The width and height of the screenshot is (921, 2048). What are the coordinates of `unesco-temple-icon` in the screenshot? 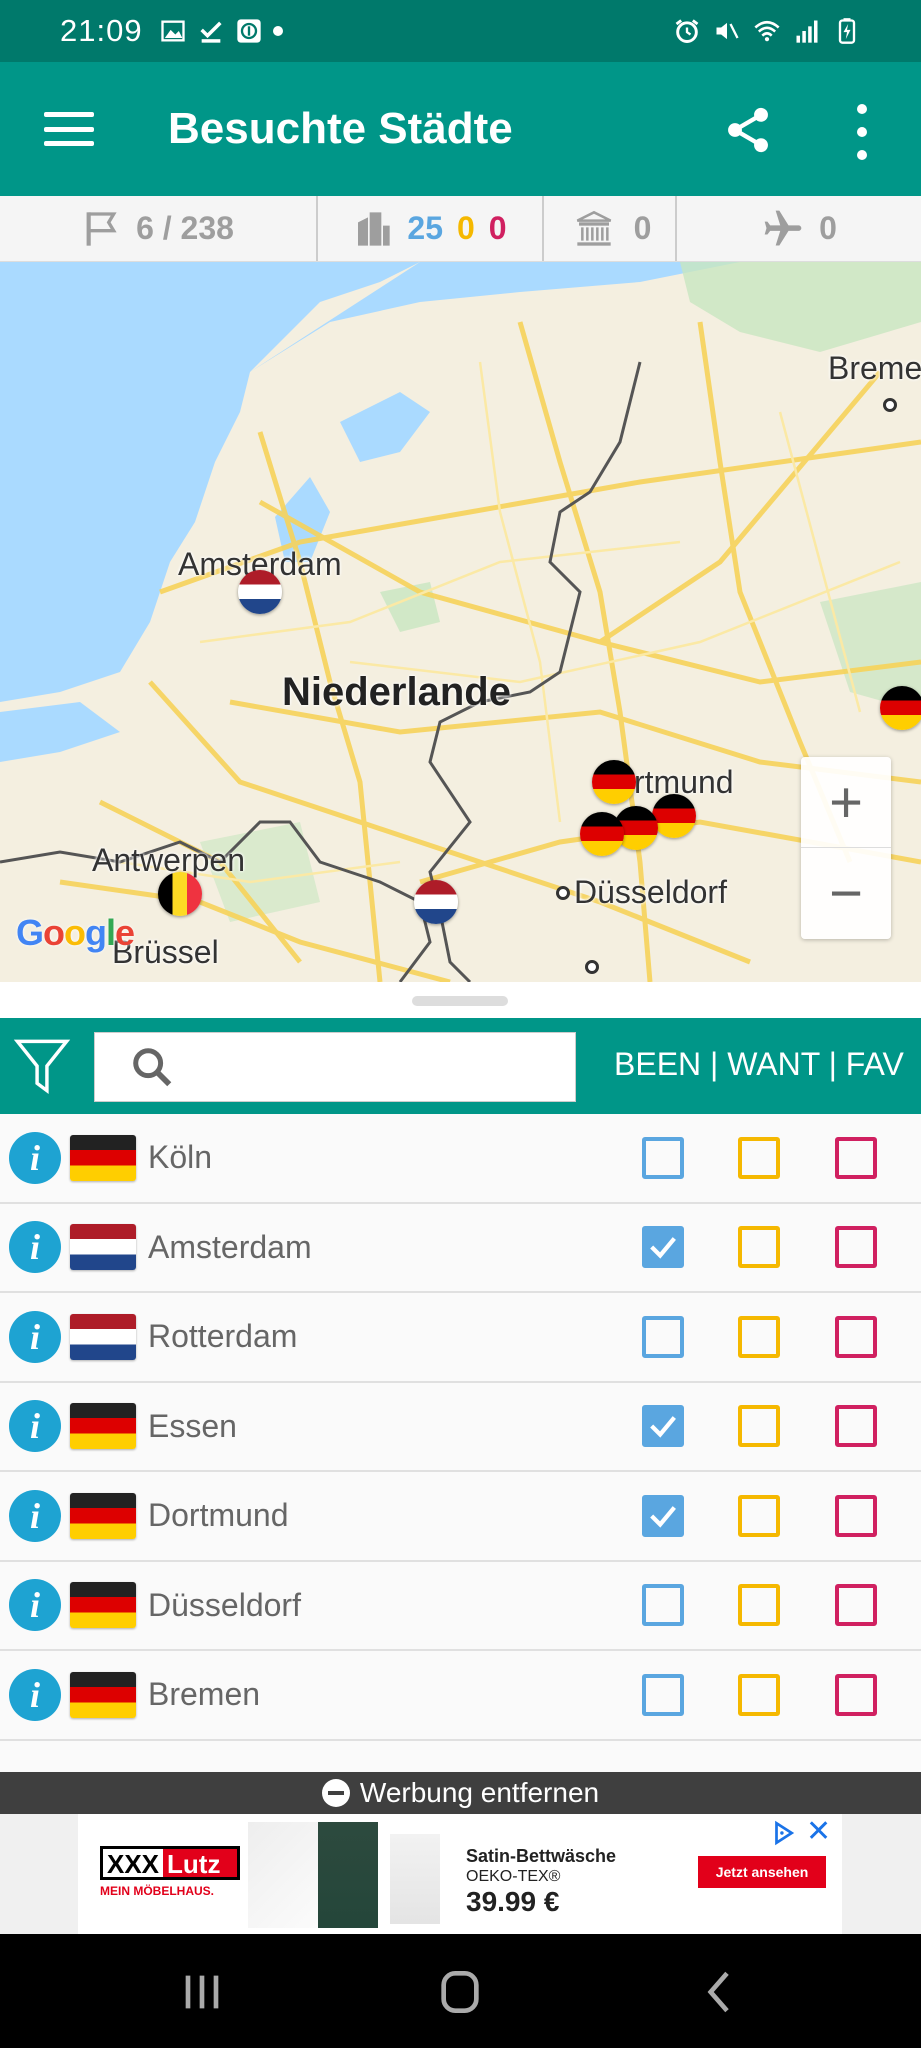 It's located at (593, 228).